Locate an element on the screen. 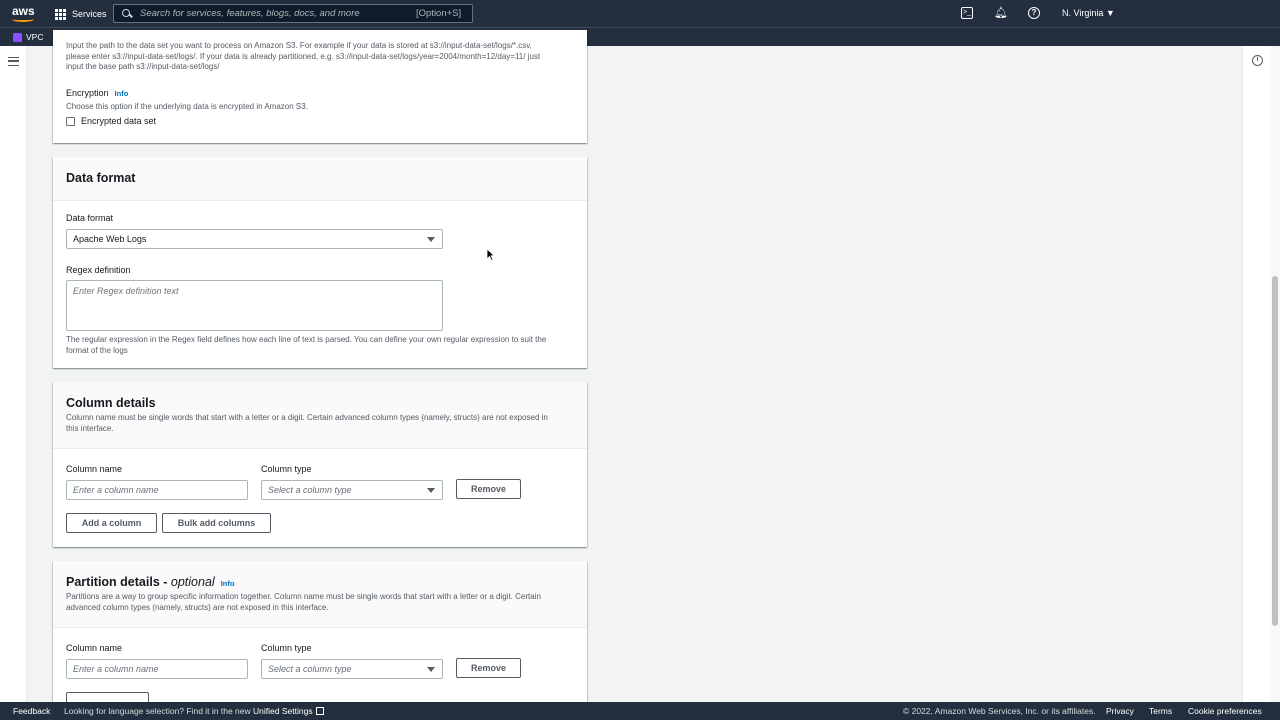 The height and width of the screenshot is (720, 1280). services-menu-button: Services is located at coordinates (81, 14).